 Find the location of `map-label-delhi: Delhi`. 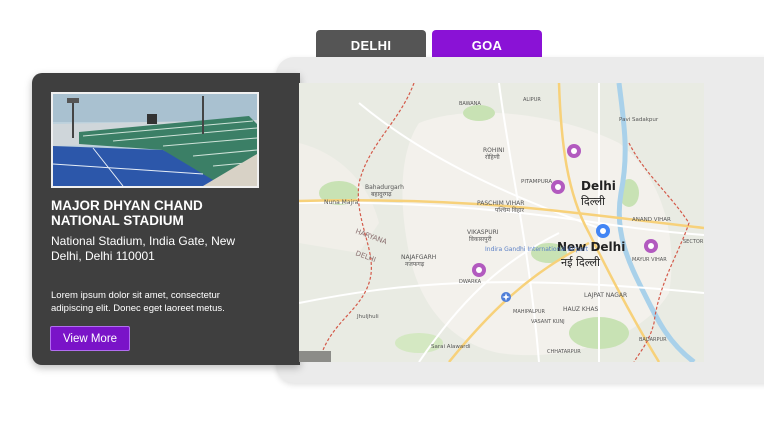

map-label-delhi: Delhi is located at coordinates (598, 186).